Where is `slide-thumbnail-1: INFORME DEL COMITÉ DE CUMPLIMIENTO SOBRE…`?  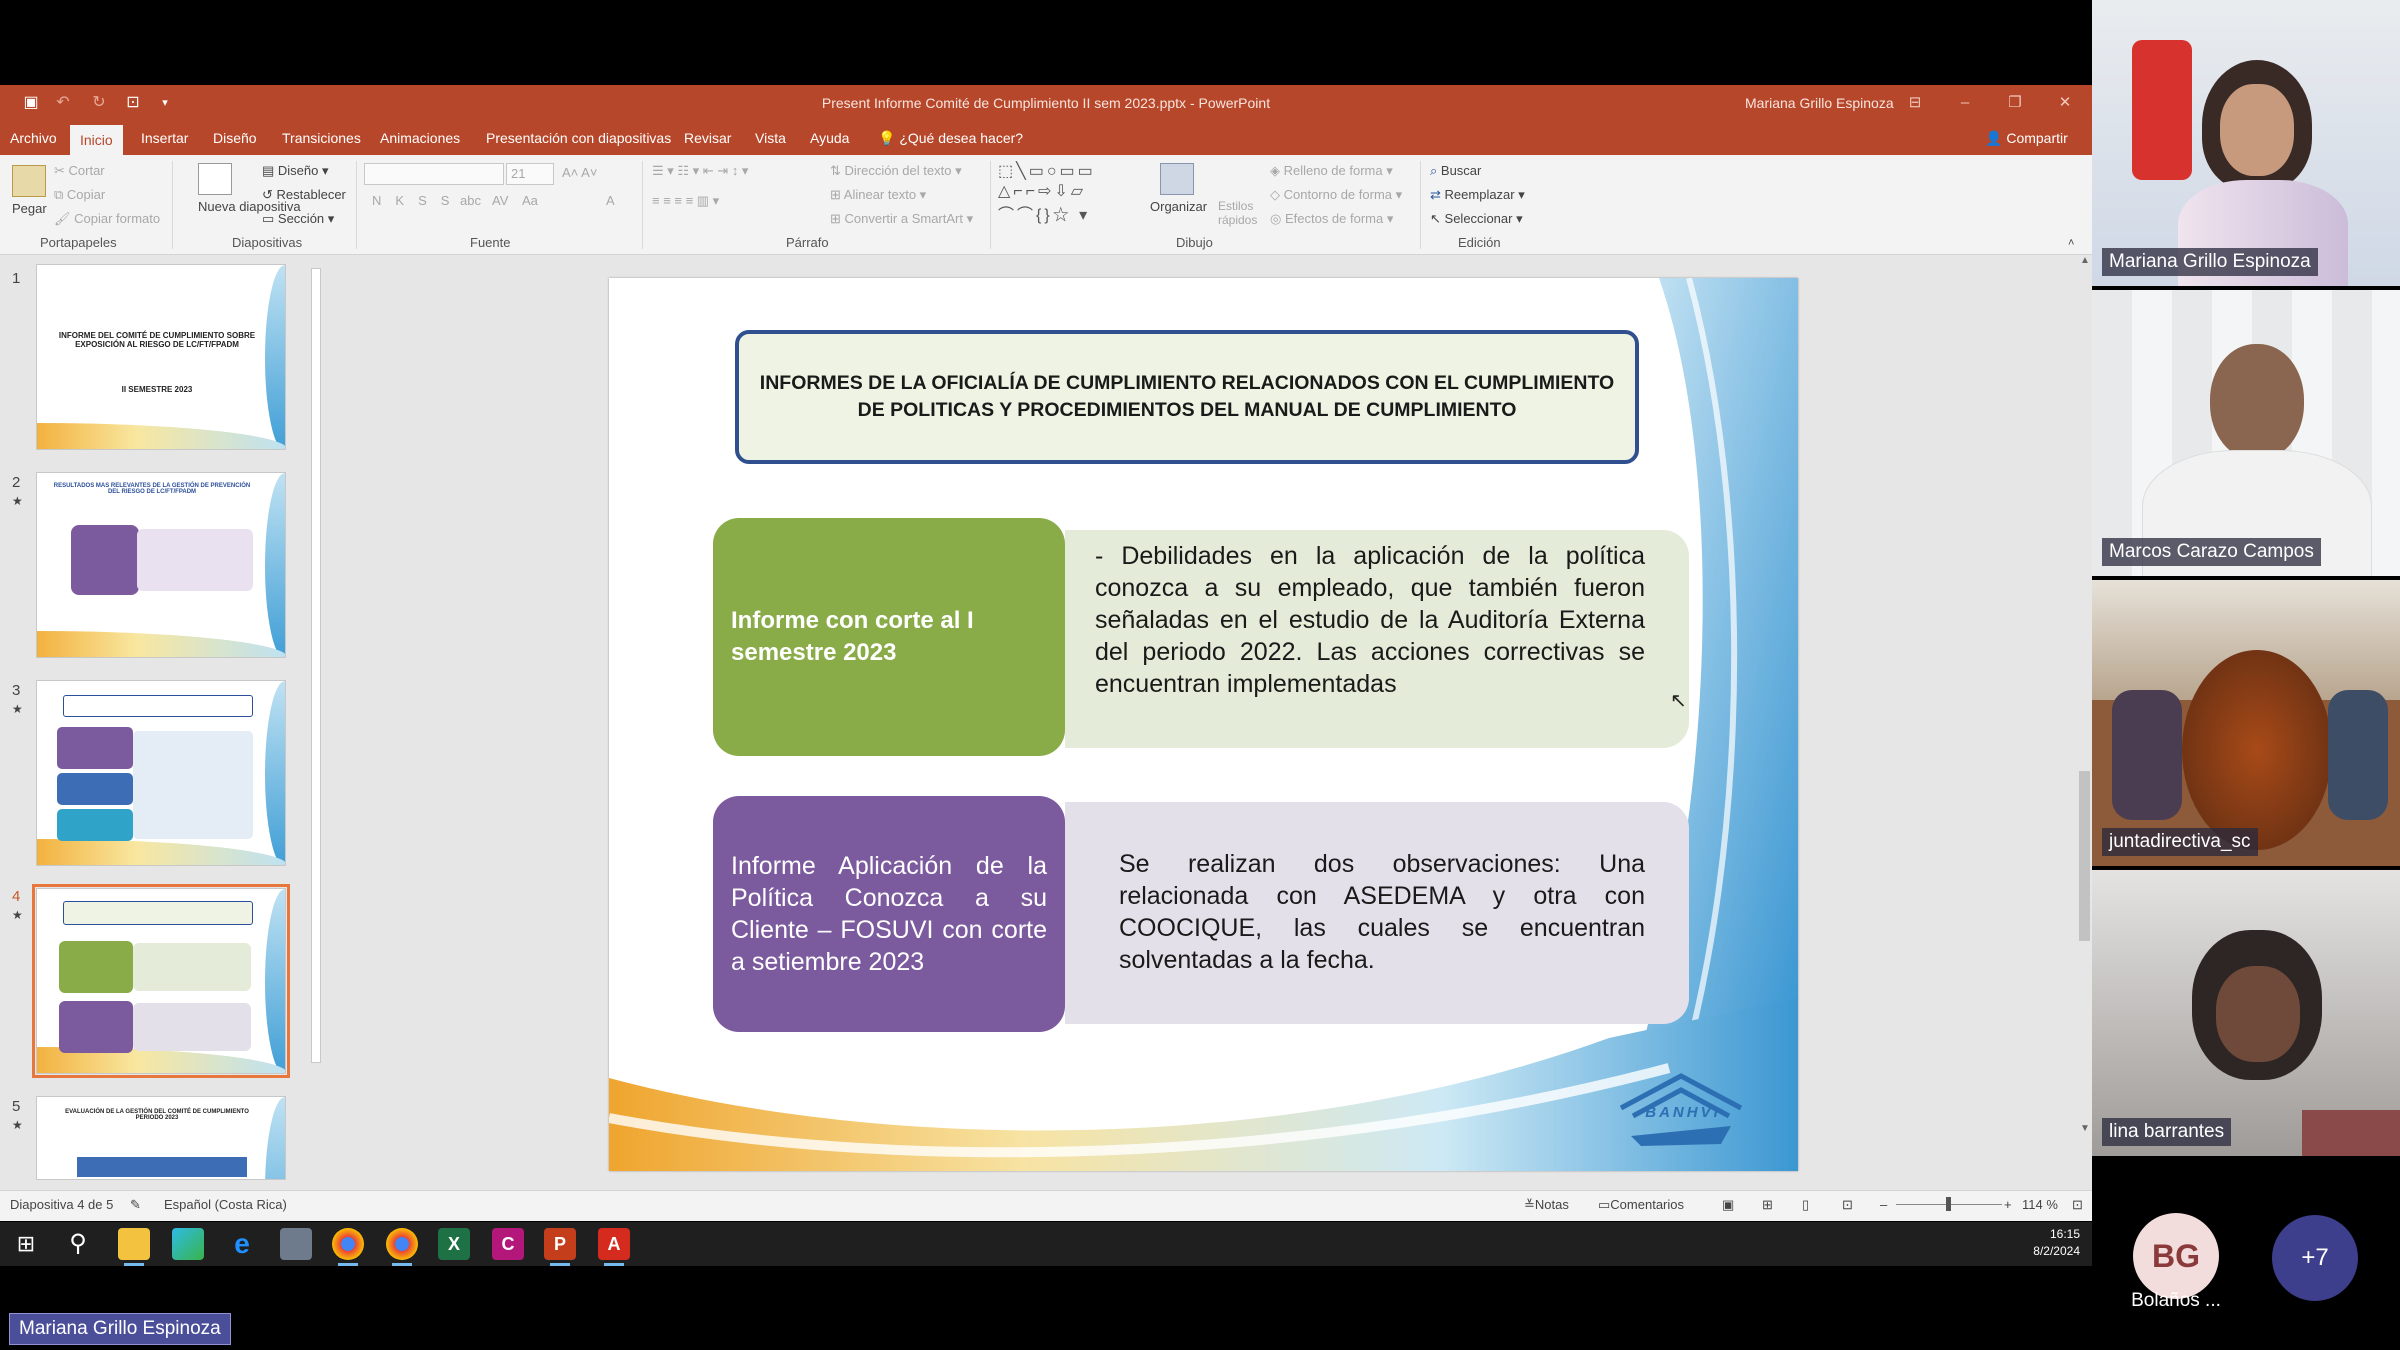
slide-thumbnail-1: INFORME DEL COMITÉ DE CUMPLIMIENTO SOBRE… is located at coordinates (161, 357).